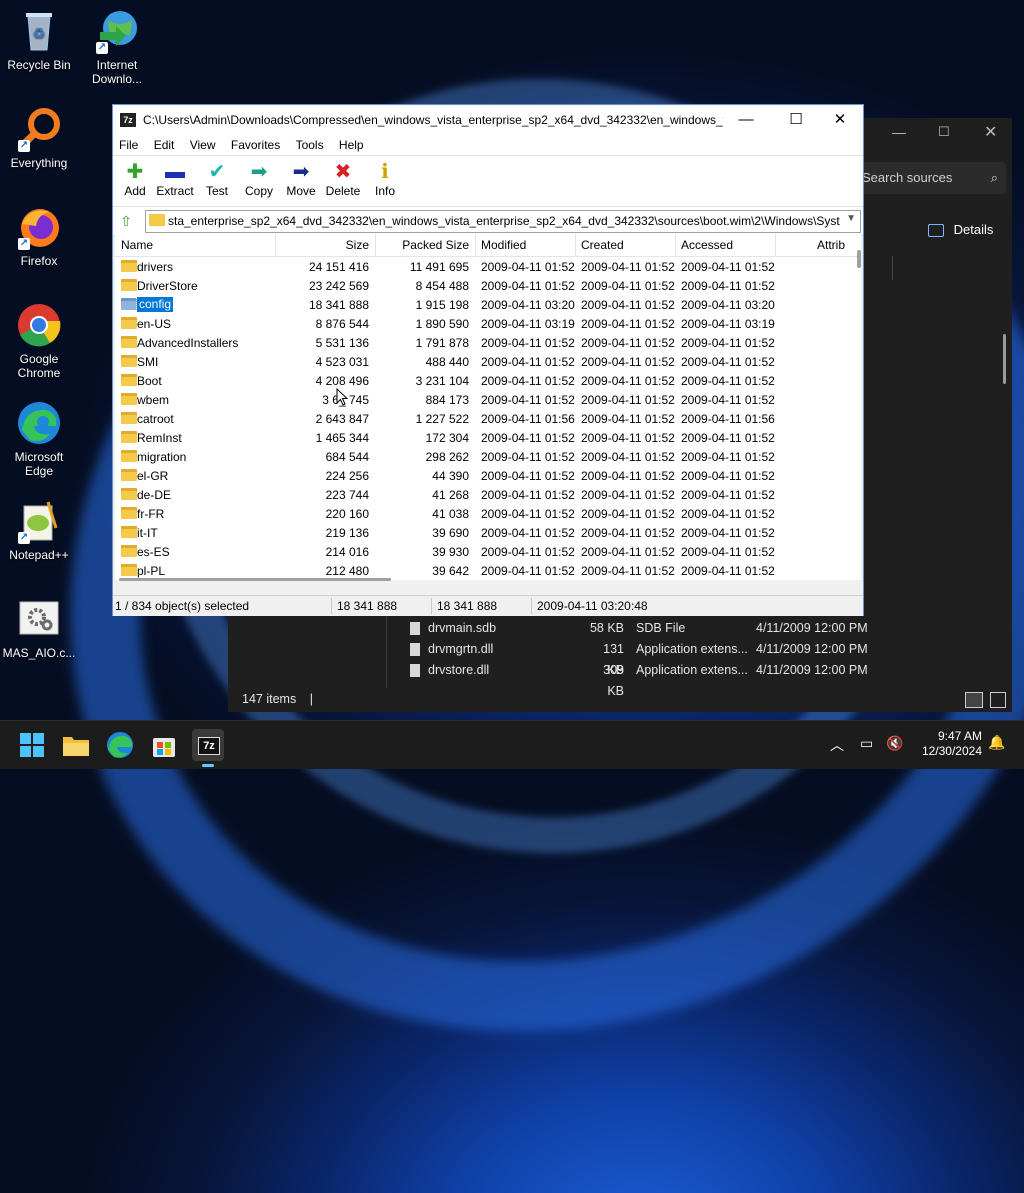 The image size is (1024, 1193). Describe the element at coordinates (135, 172) in the screenshot. I see `add-icon: ✚` at that location.